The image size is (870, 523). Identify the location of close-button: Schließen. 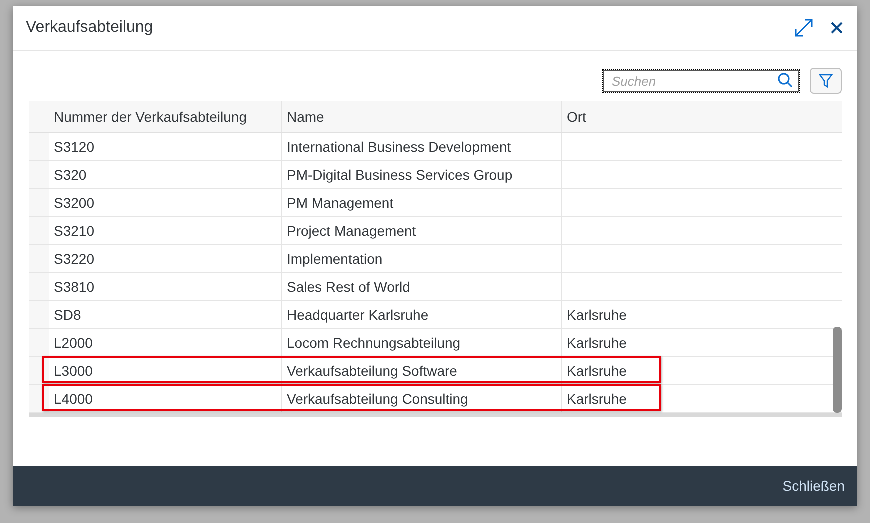
(813, 486).